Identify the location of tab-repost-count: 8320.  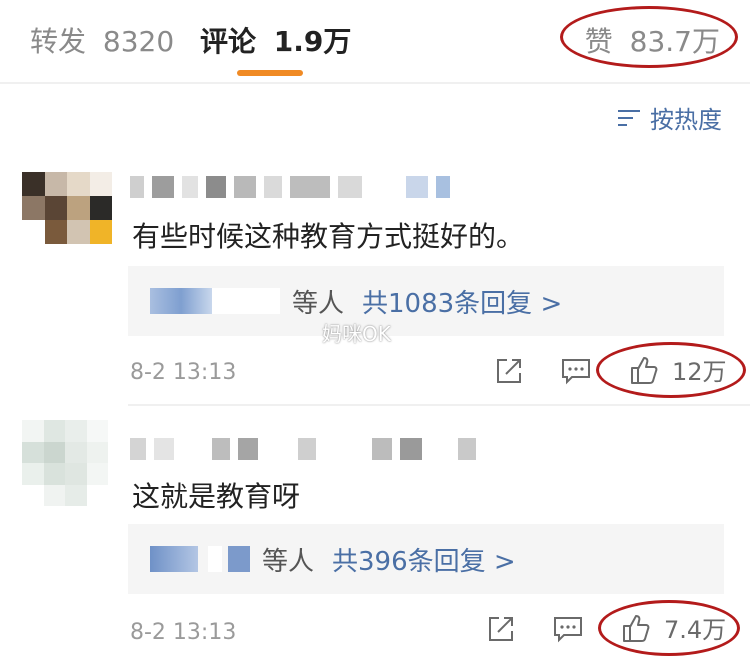
(138, 41).